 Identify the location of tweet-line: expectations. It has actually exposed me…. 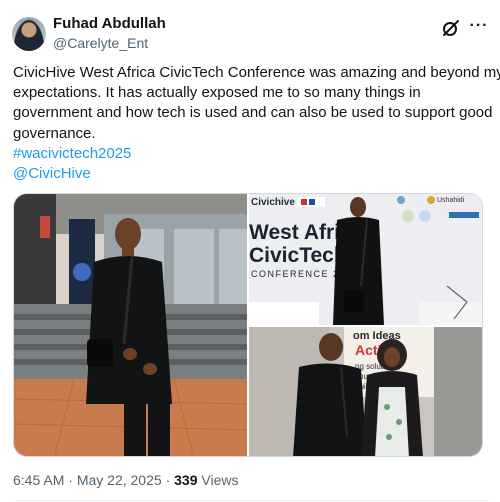
(217, 93).